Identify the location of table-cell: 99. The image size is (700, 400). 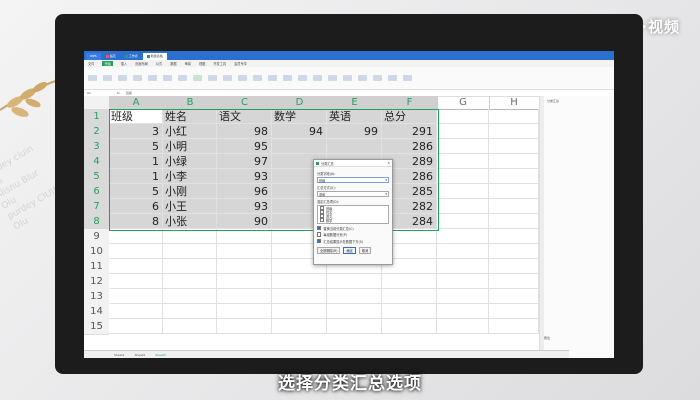
(354, 131).